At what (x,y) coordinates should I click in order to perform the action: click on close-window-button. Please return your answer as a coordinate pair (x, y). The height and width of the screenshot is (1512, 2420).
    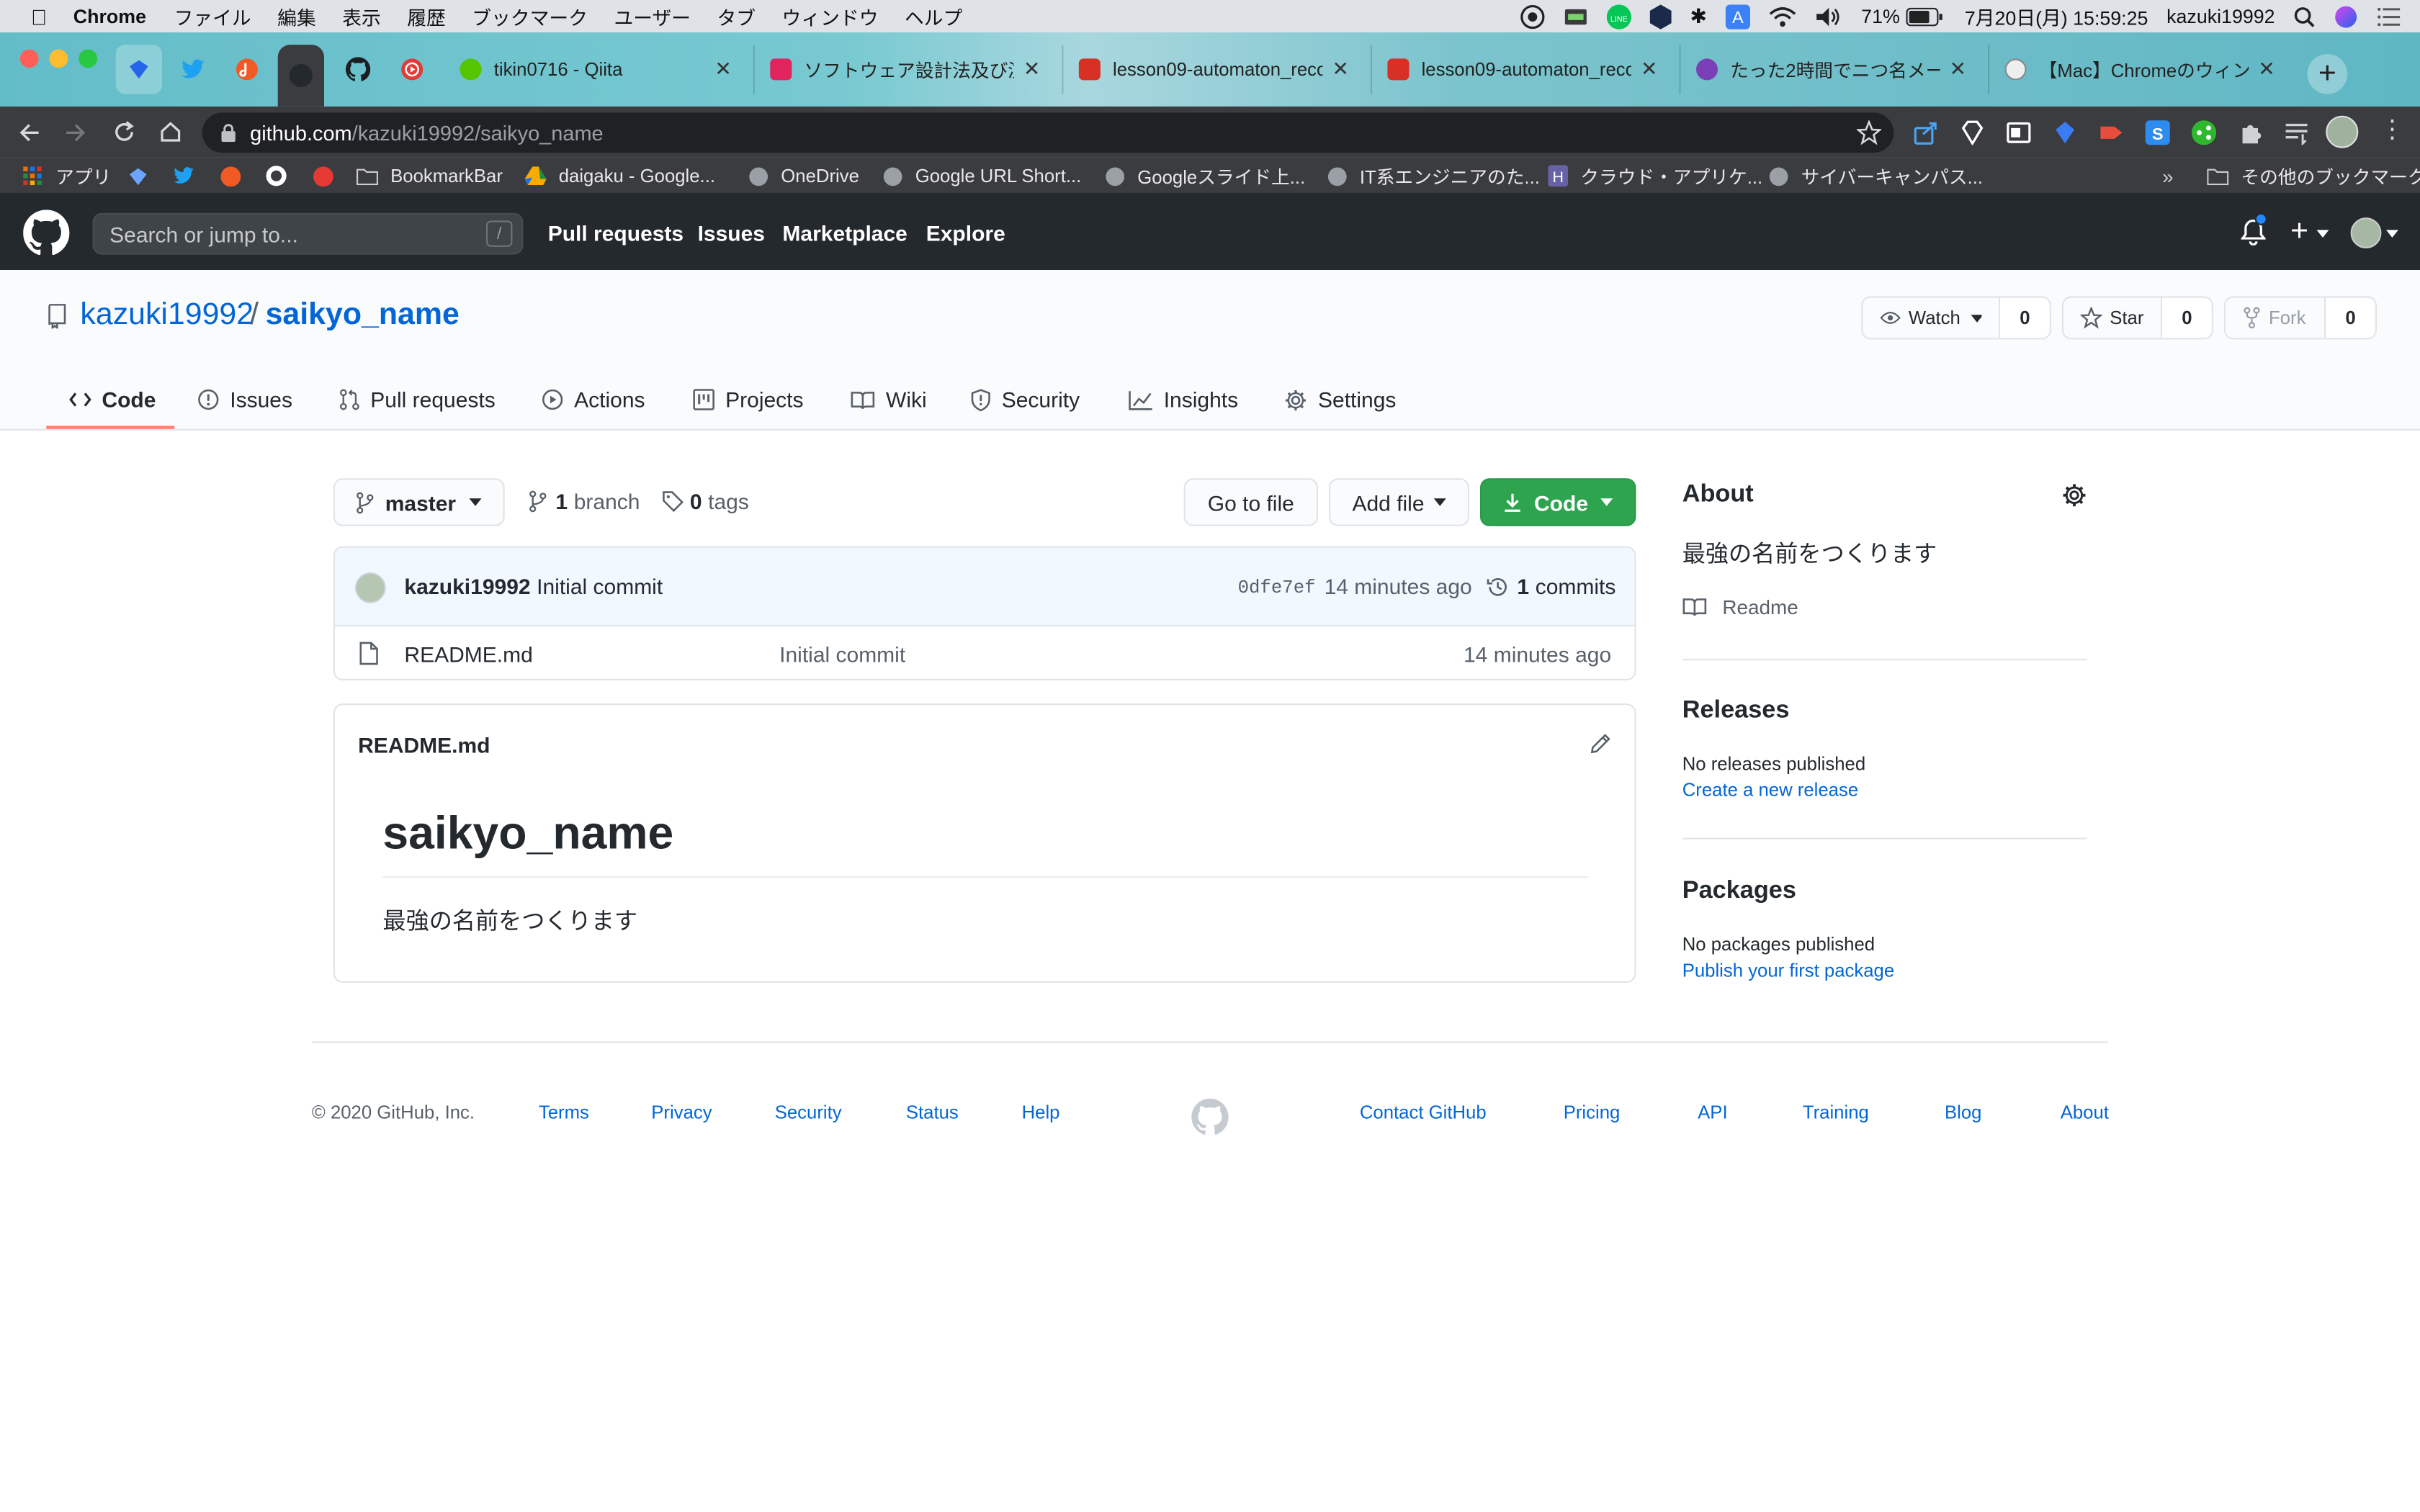
    Looking at the image, I should click on (29, 58).